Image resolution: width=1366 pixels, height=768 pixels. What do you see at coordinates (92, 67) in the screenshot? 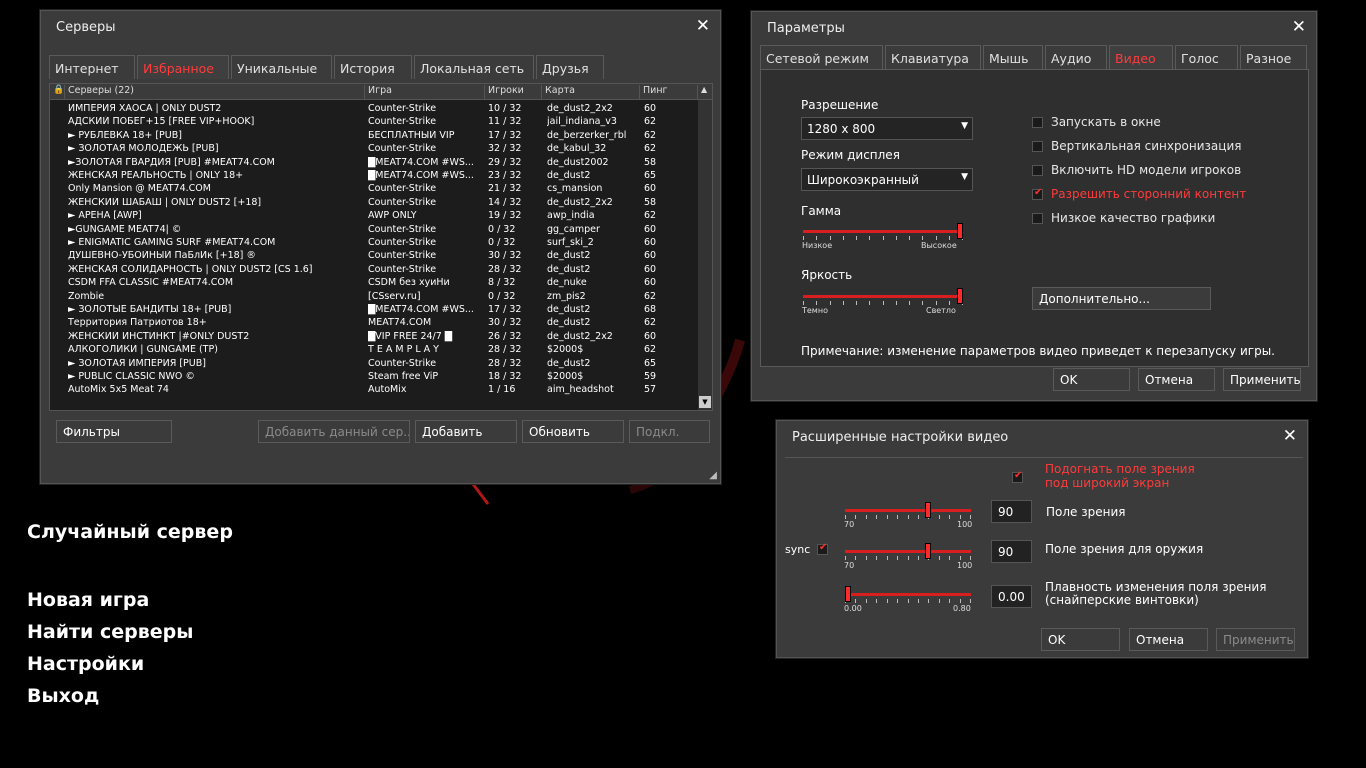
I see `tab-internet: Интернет` at bounding box center [92, 67].